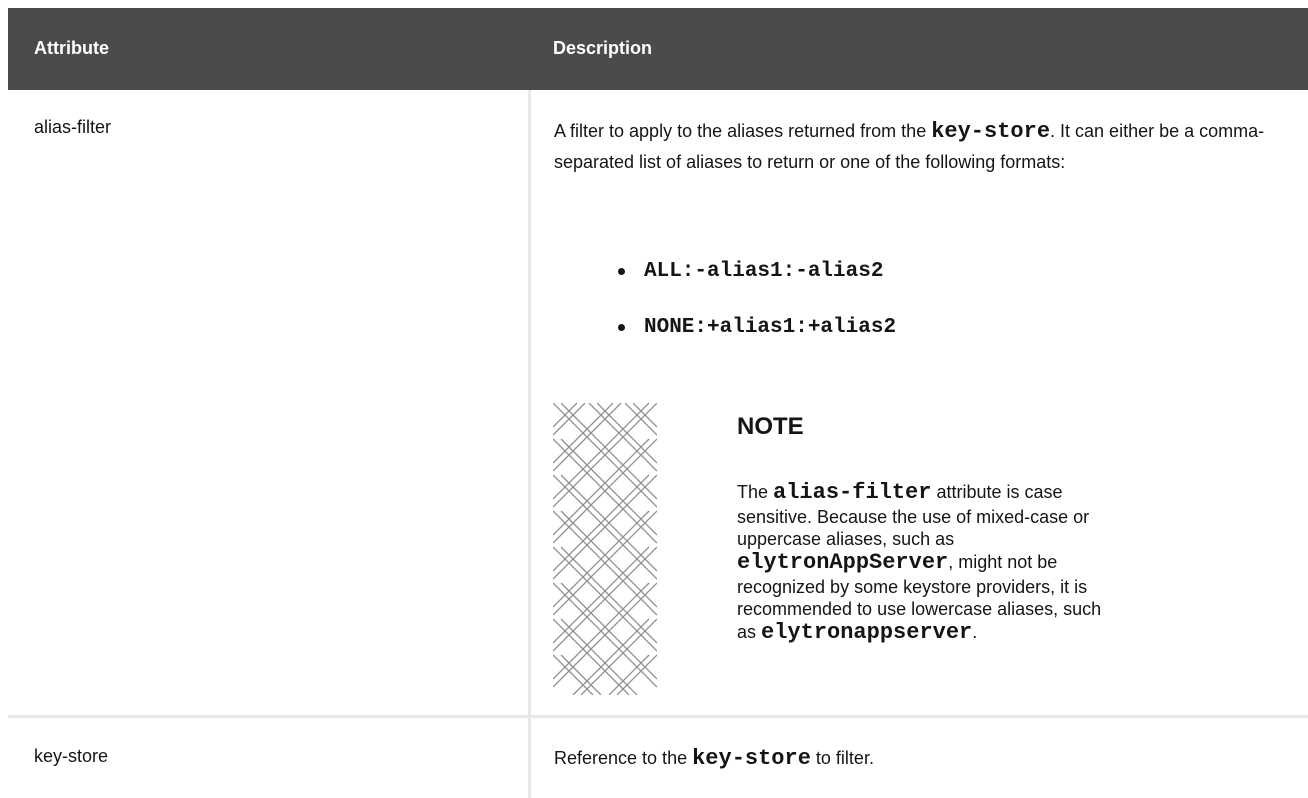  Describe the element at coordinates (764, 271) in the screenshot. I see `alias-format-code: ALL:-alias1:-alias2` at that location.